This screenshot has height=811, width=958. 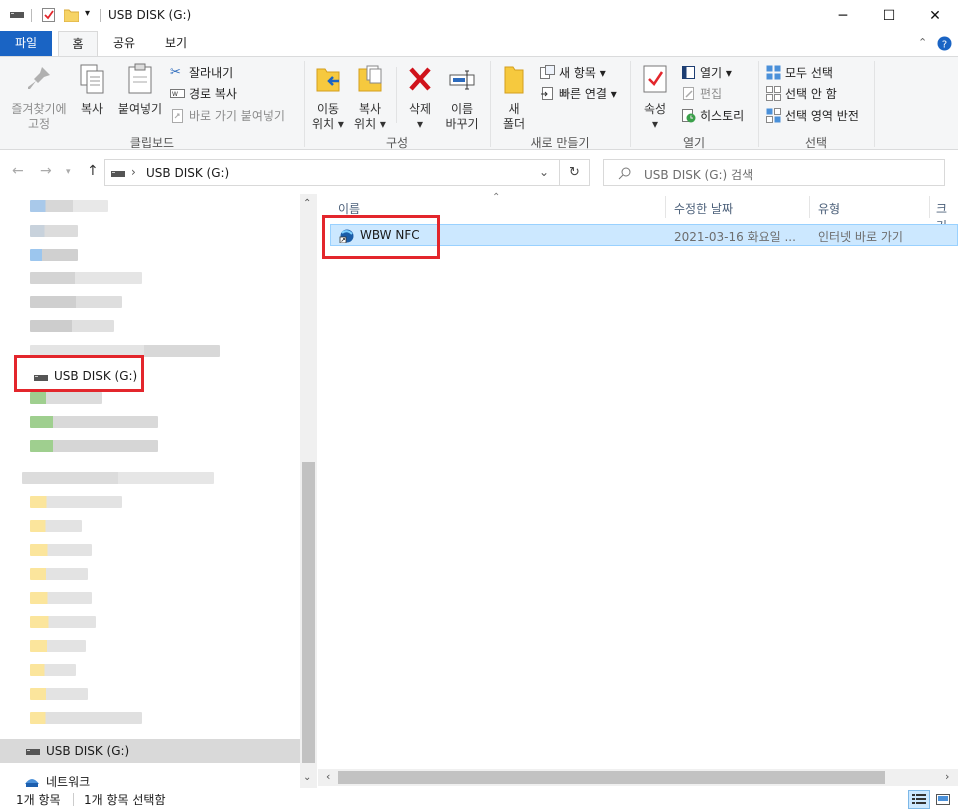 I want to click on large-icons-view-button, so click(x=943, y=799).